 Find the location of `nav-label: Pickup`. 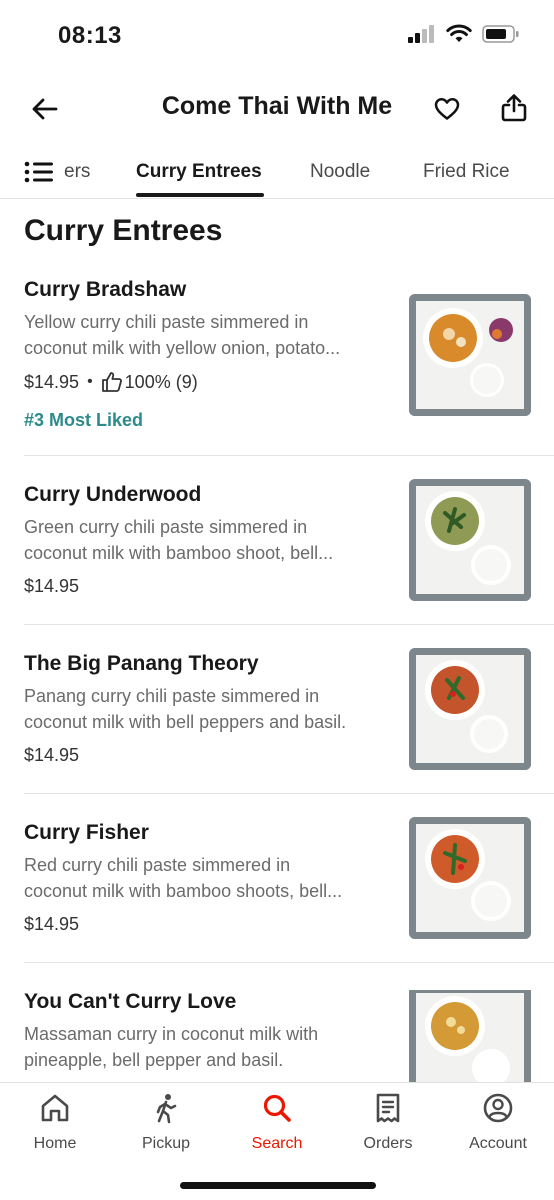

nav-label: Pickup is located at coordinates (166, 1143).